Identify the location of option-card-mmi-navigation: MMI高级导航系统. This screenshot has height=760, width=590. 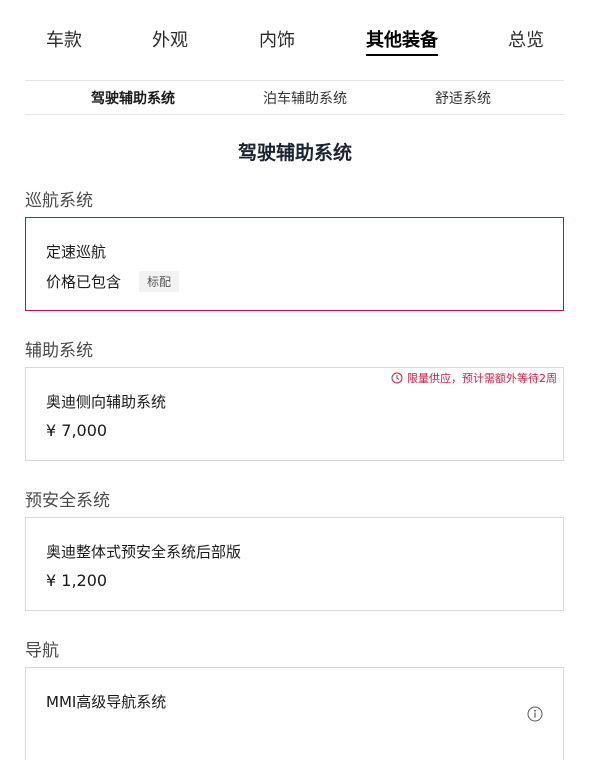
(294, 713).